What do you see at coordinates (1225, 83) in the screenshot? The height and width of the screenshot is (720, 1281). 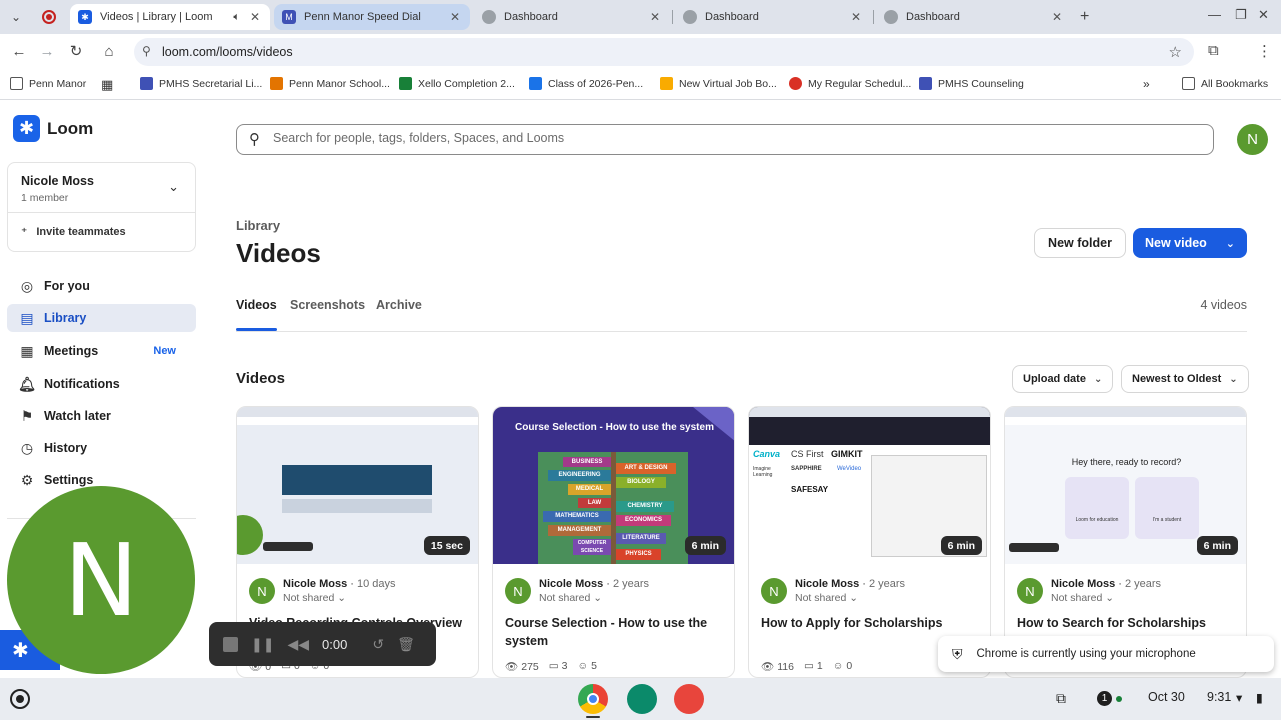 I see `all-bookmarks: All Bookmarks` at bounding box center [1225, 83].